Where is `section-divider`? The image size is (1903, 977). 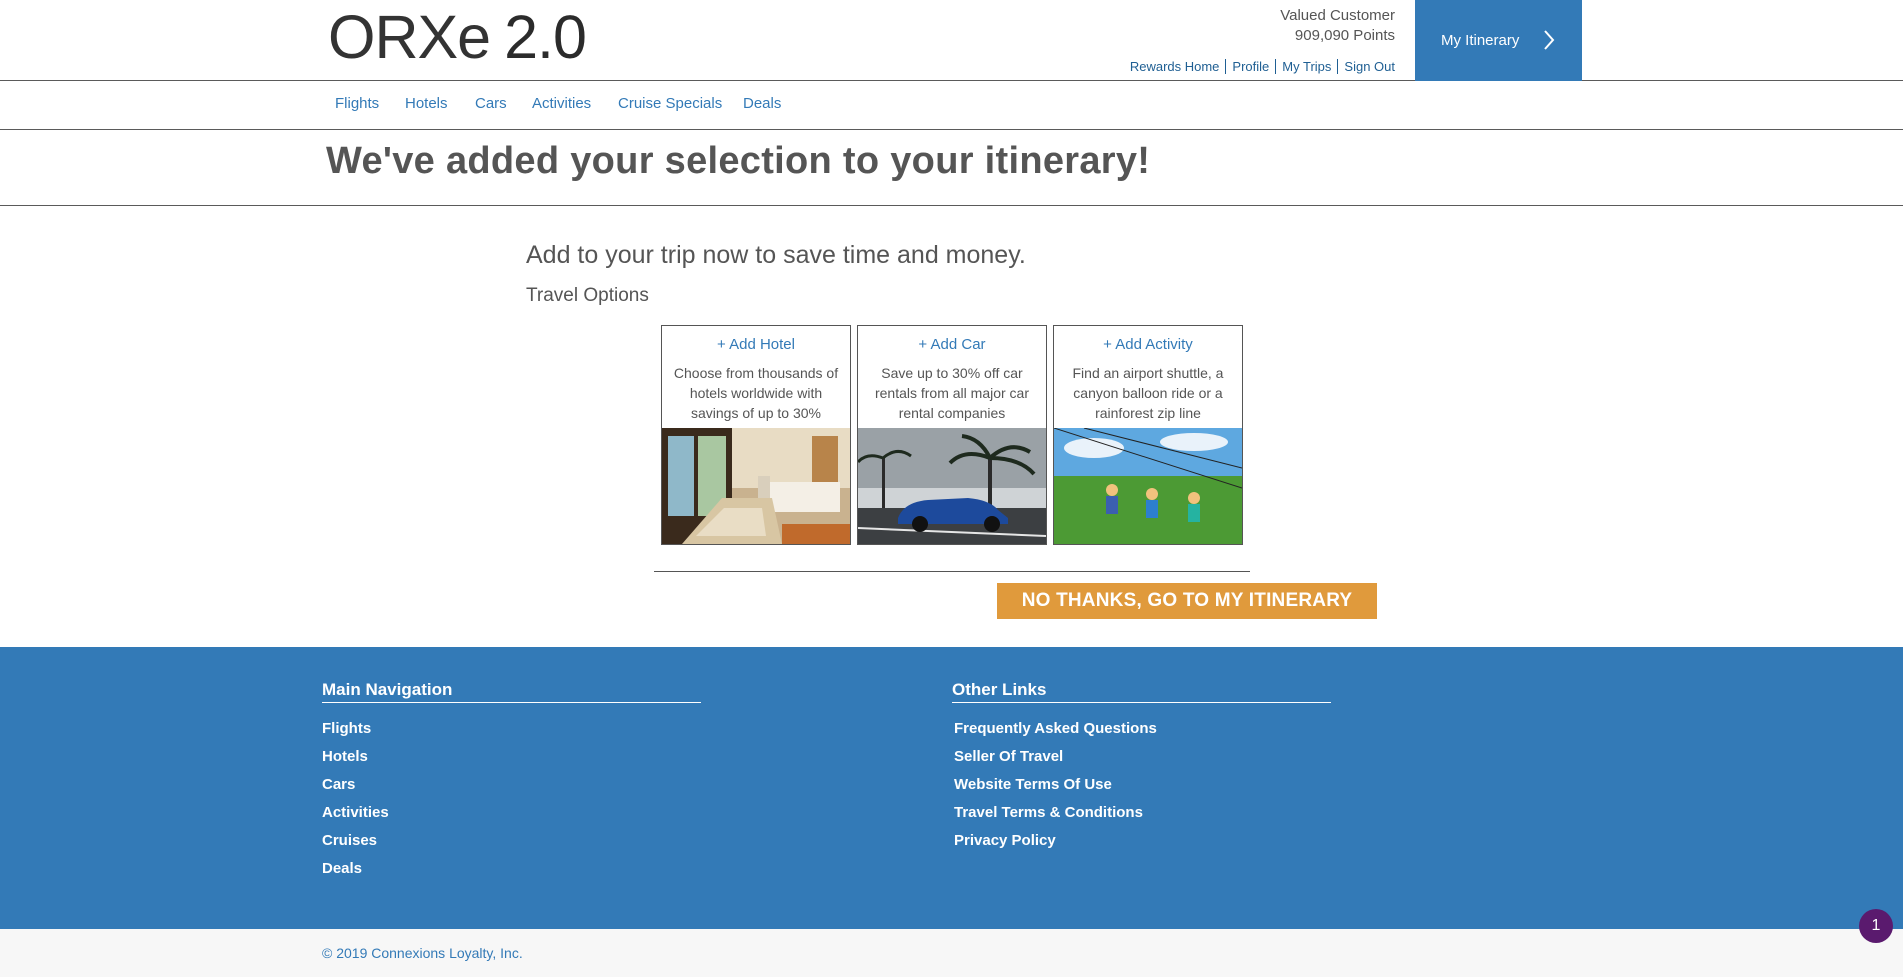
section-divider is located at coordinates (952, 571).